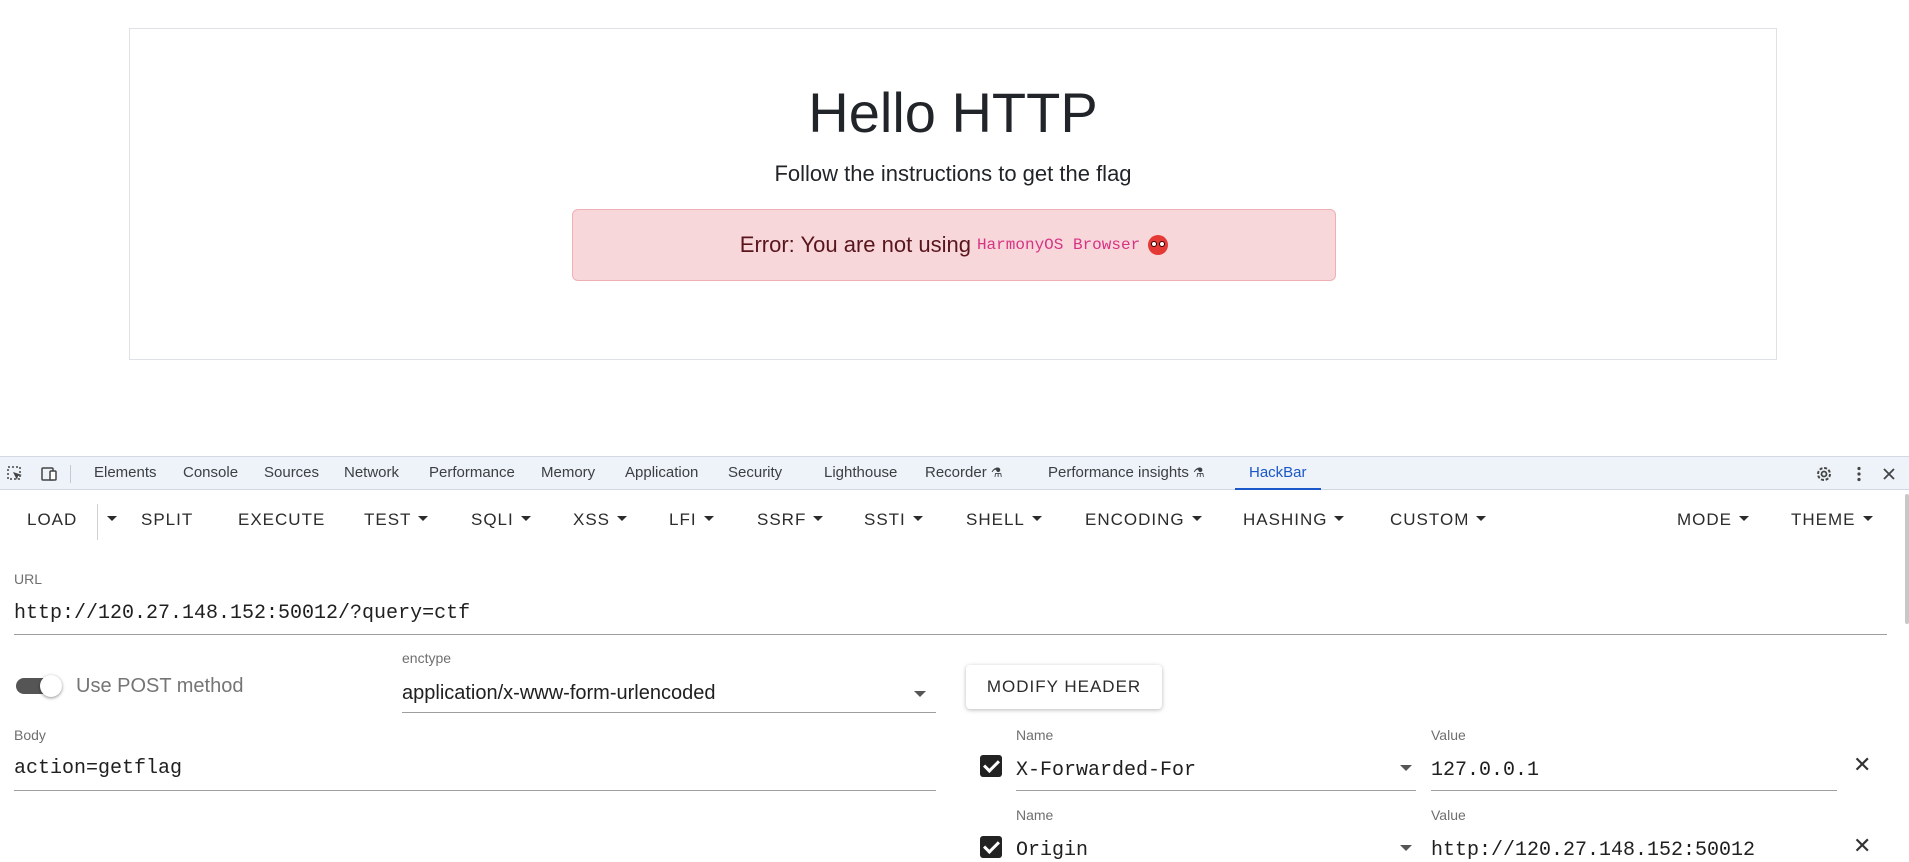  I want to click on enctype-select: application/x-www-form-urlencoded, so click(558, 693).